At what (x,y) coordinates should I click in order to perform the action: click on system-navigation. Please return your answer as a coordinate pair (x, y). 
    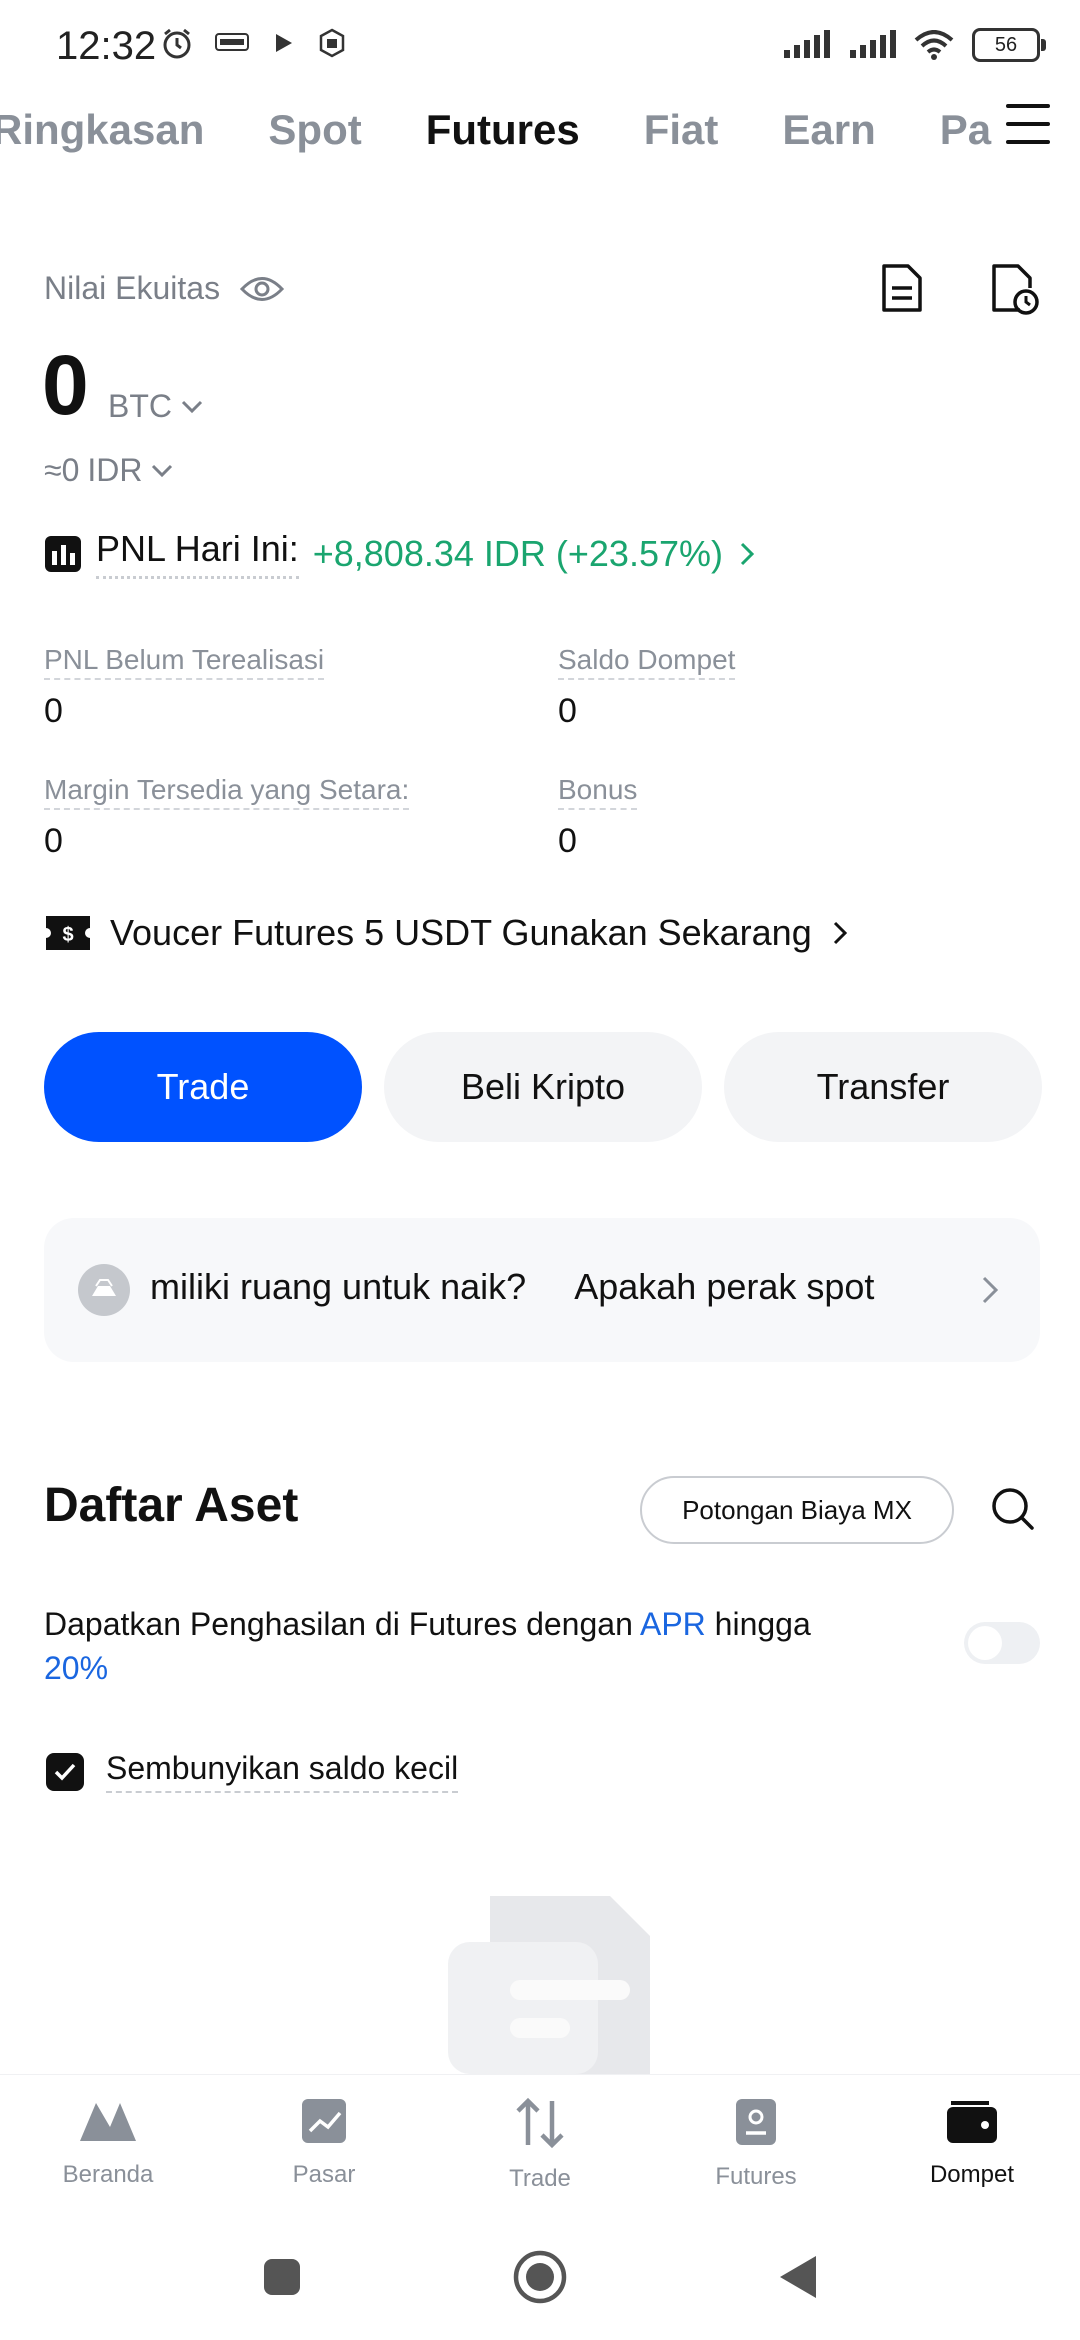
    Looking at the image, I should click on (540, 2277).